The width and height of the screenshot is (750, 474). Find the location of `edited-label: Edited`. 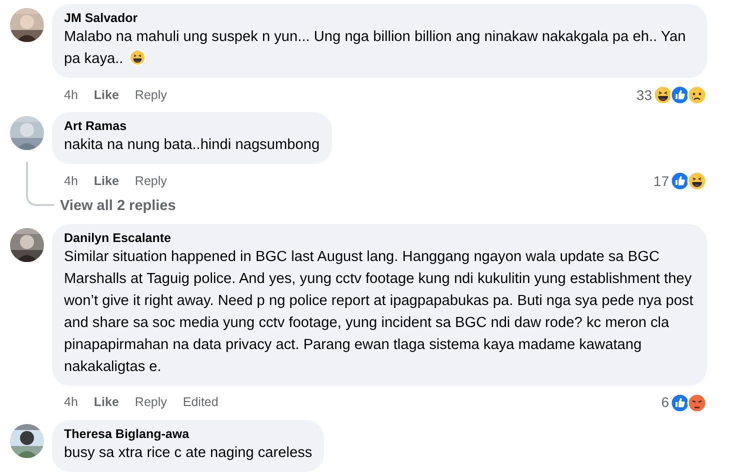

edited-label: Edited is located at coordinates (200, 402).